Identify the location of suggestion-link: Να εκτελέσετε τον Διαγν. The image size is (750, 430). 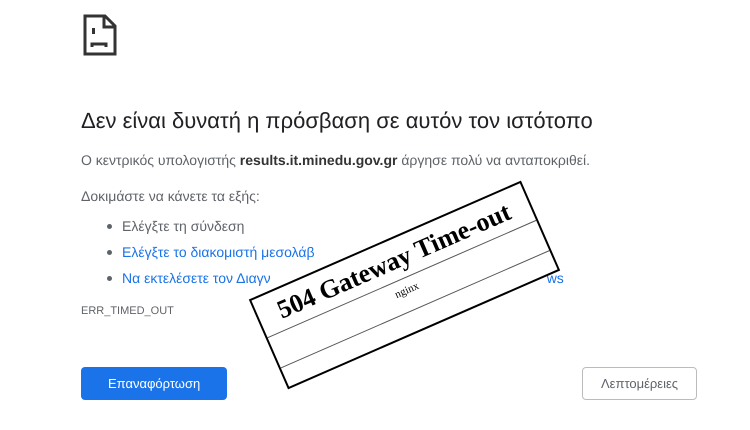
(196, 278).